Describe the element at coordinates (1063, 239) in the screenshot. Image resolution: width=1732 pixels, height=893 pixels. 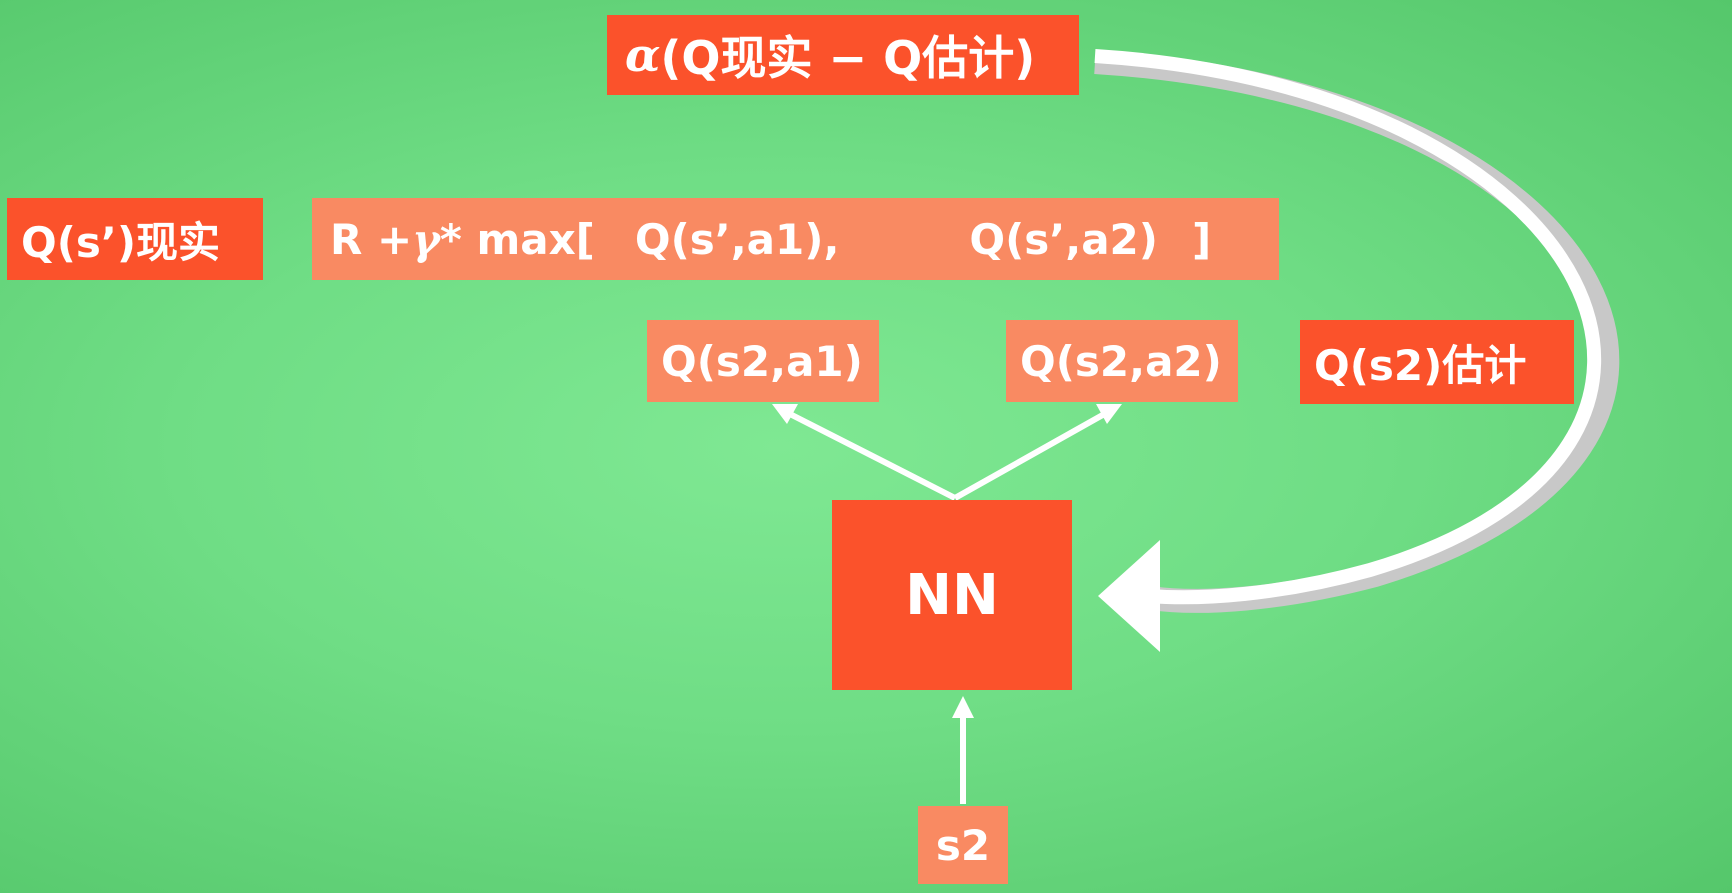
I see `formula-term-a2: Q(s’,a2)` at that location.